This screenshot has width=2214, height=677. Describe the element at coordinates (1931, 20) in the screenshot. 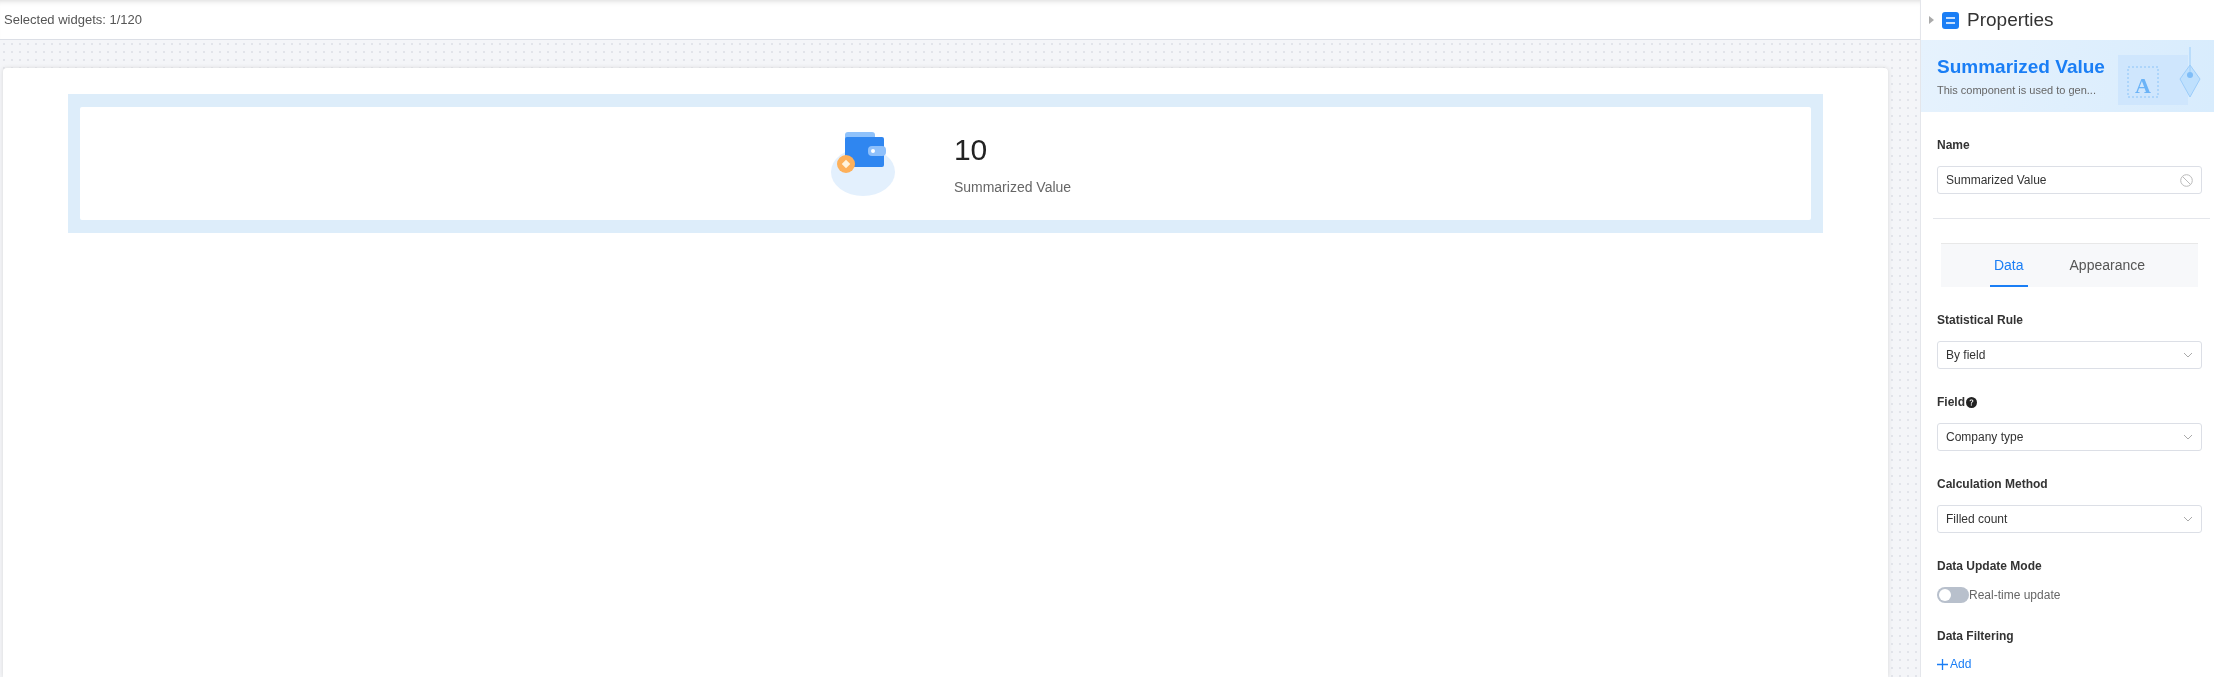

I see `expand-arrow-icon` at that location.